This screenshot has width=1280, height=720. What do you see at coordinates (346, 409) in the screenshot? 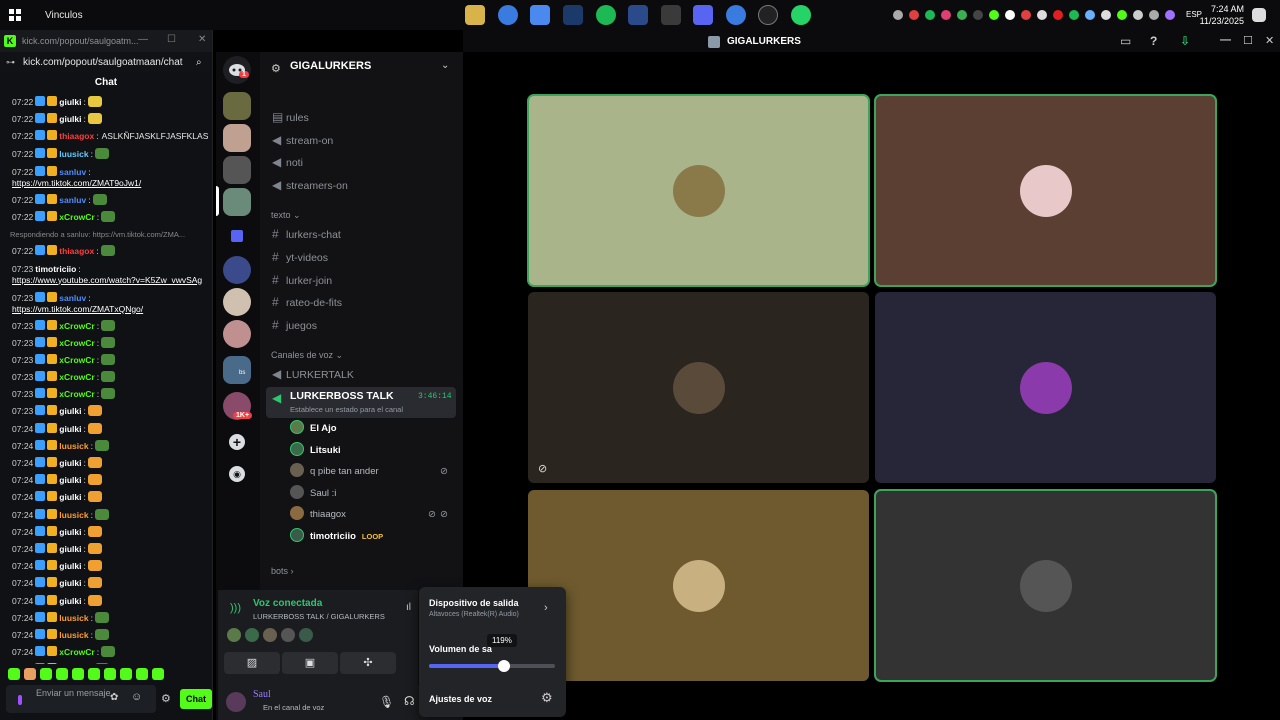
I see `channel-status: Establece un estado para el canal` at bounding box center [346, 409].